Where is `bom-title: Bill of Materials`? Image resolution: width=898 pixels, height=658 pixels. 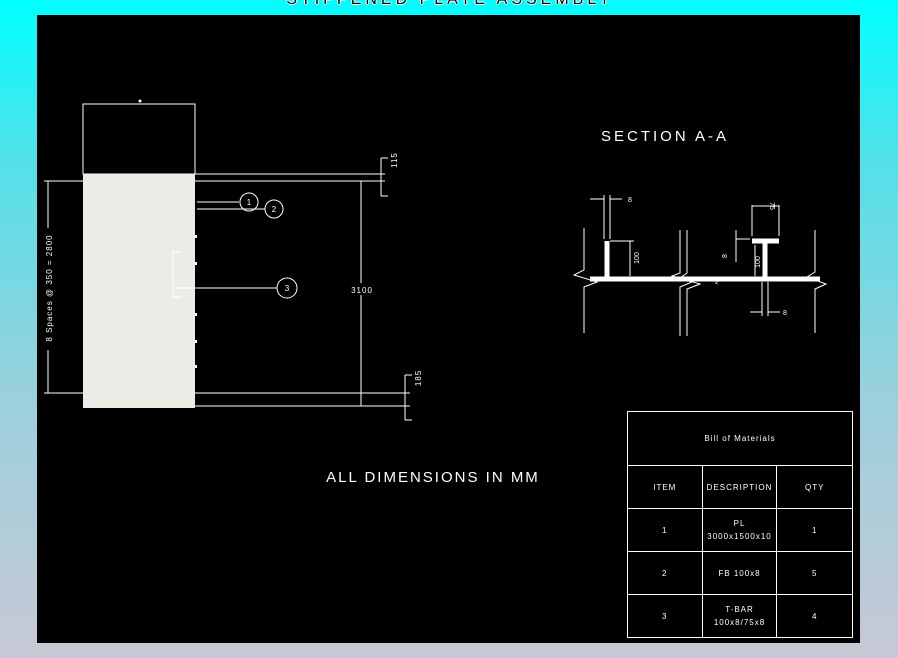 bom-title: Bill of Materials is located at coordinates (740, 438).